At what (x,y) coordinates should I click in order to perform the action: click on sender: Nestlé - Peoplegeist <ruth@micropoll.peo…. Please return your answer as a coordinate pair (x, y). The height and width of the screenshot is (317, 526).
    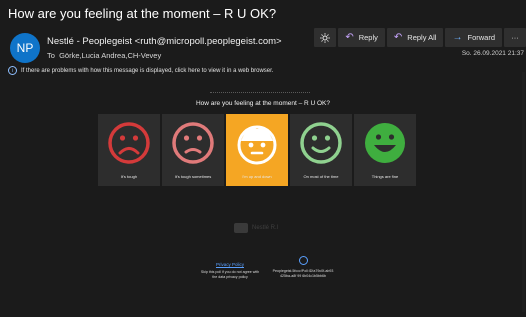
    Looking at the image, I should click on (164, 41).